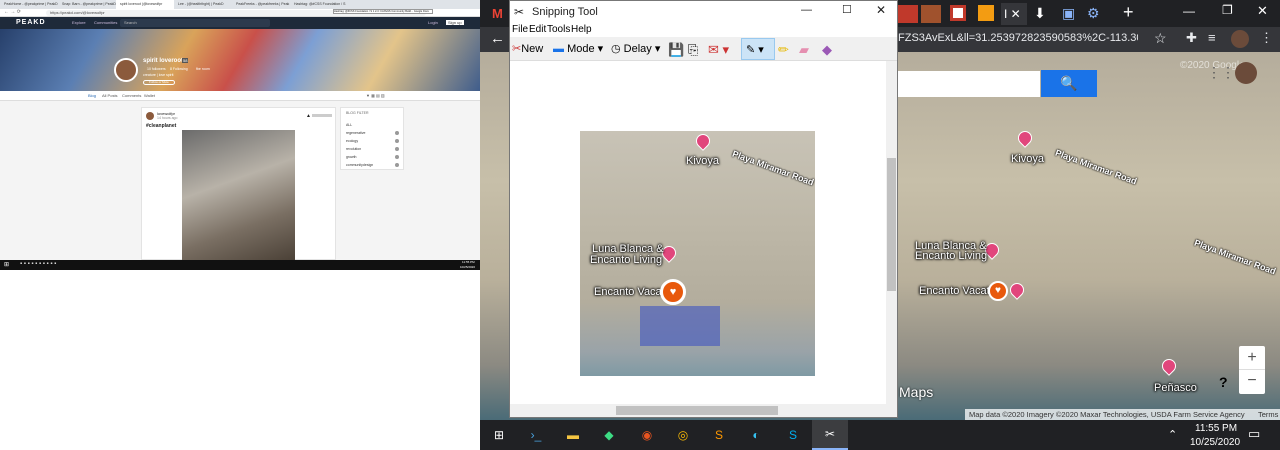  What do you see at coordinates (847, 9) in the screenshot?
I see `snip-maximize-button: ☐` at bounding box center [847, 9].